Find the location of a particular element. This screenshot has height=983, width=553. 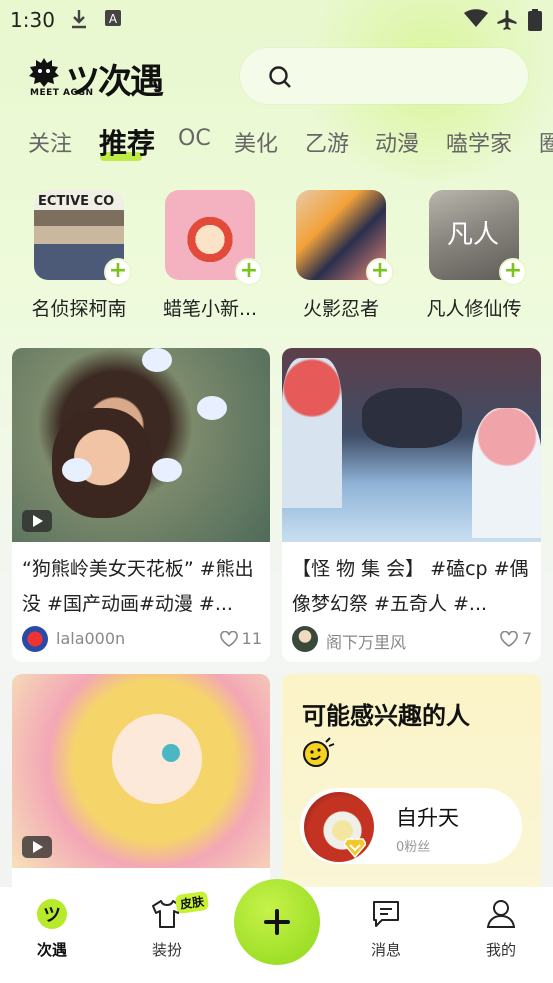

home-logo-icon: ツ is located at coordinates (52, 914).